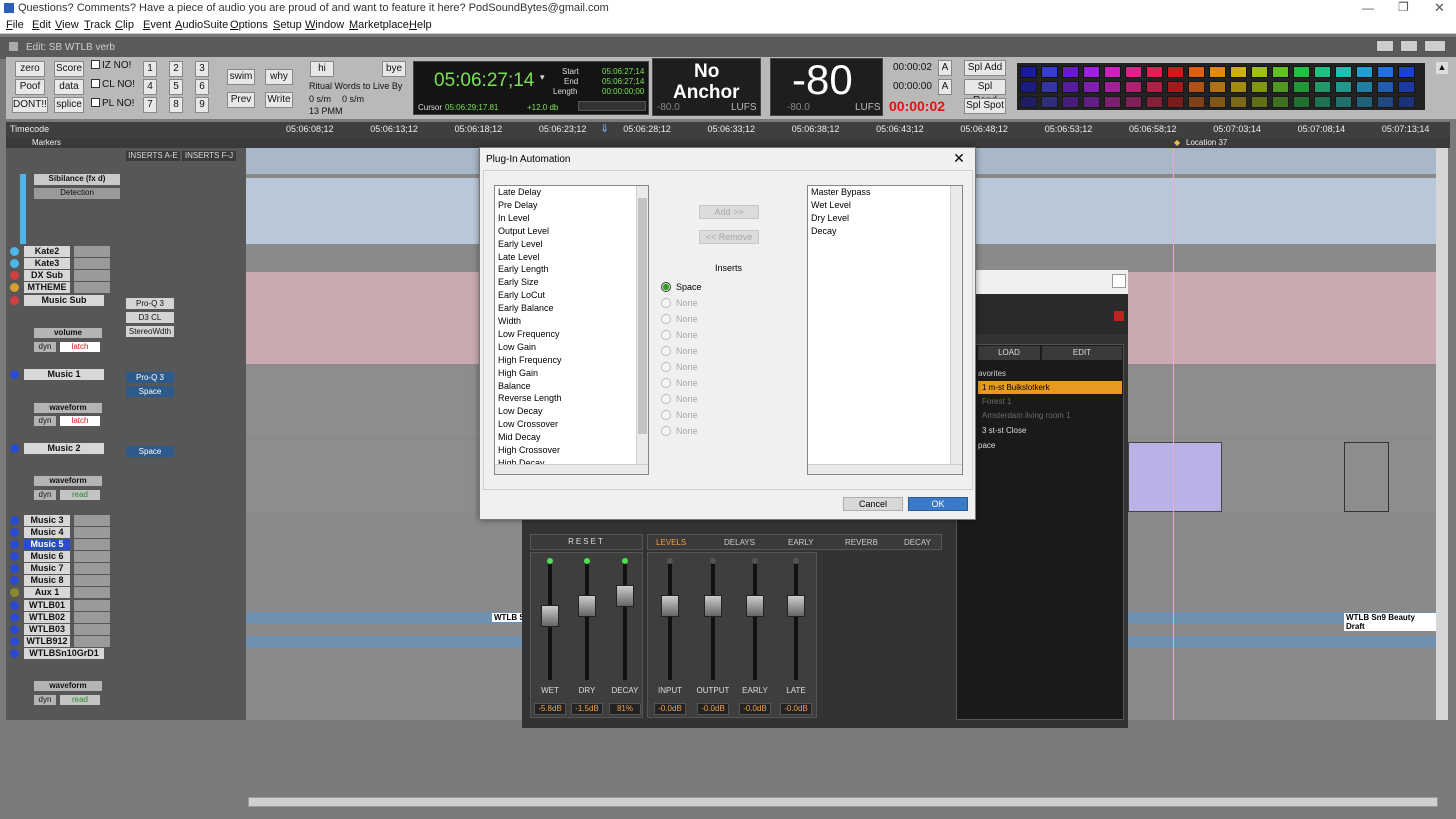 The width and height of the screenshot is (1456, 819). Describe the element at coordinates (514, 386) in the screenshot. I see `available-parameter-item: Balance` at that location.